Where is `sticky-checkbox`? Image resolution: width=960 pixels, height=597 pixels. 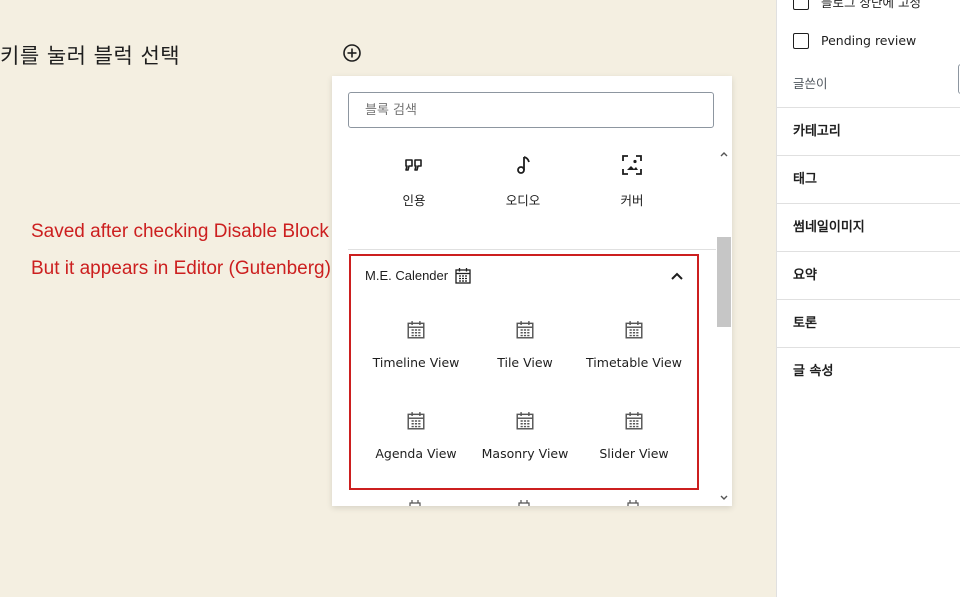 sticky-checkbox is located at coordinates (801, 5).